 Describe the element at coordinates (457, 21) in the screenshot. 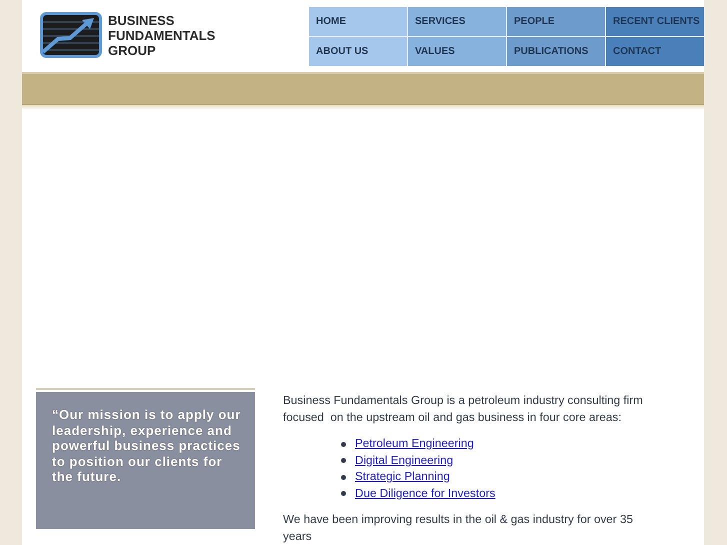

I see `nav-button: SERVICES` at that location.